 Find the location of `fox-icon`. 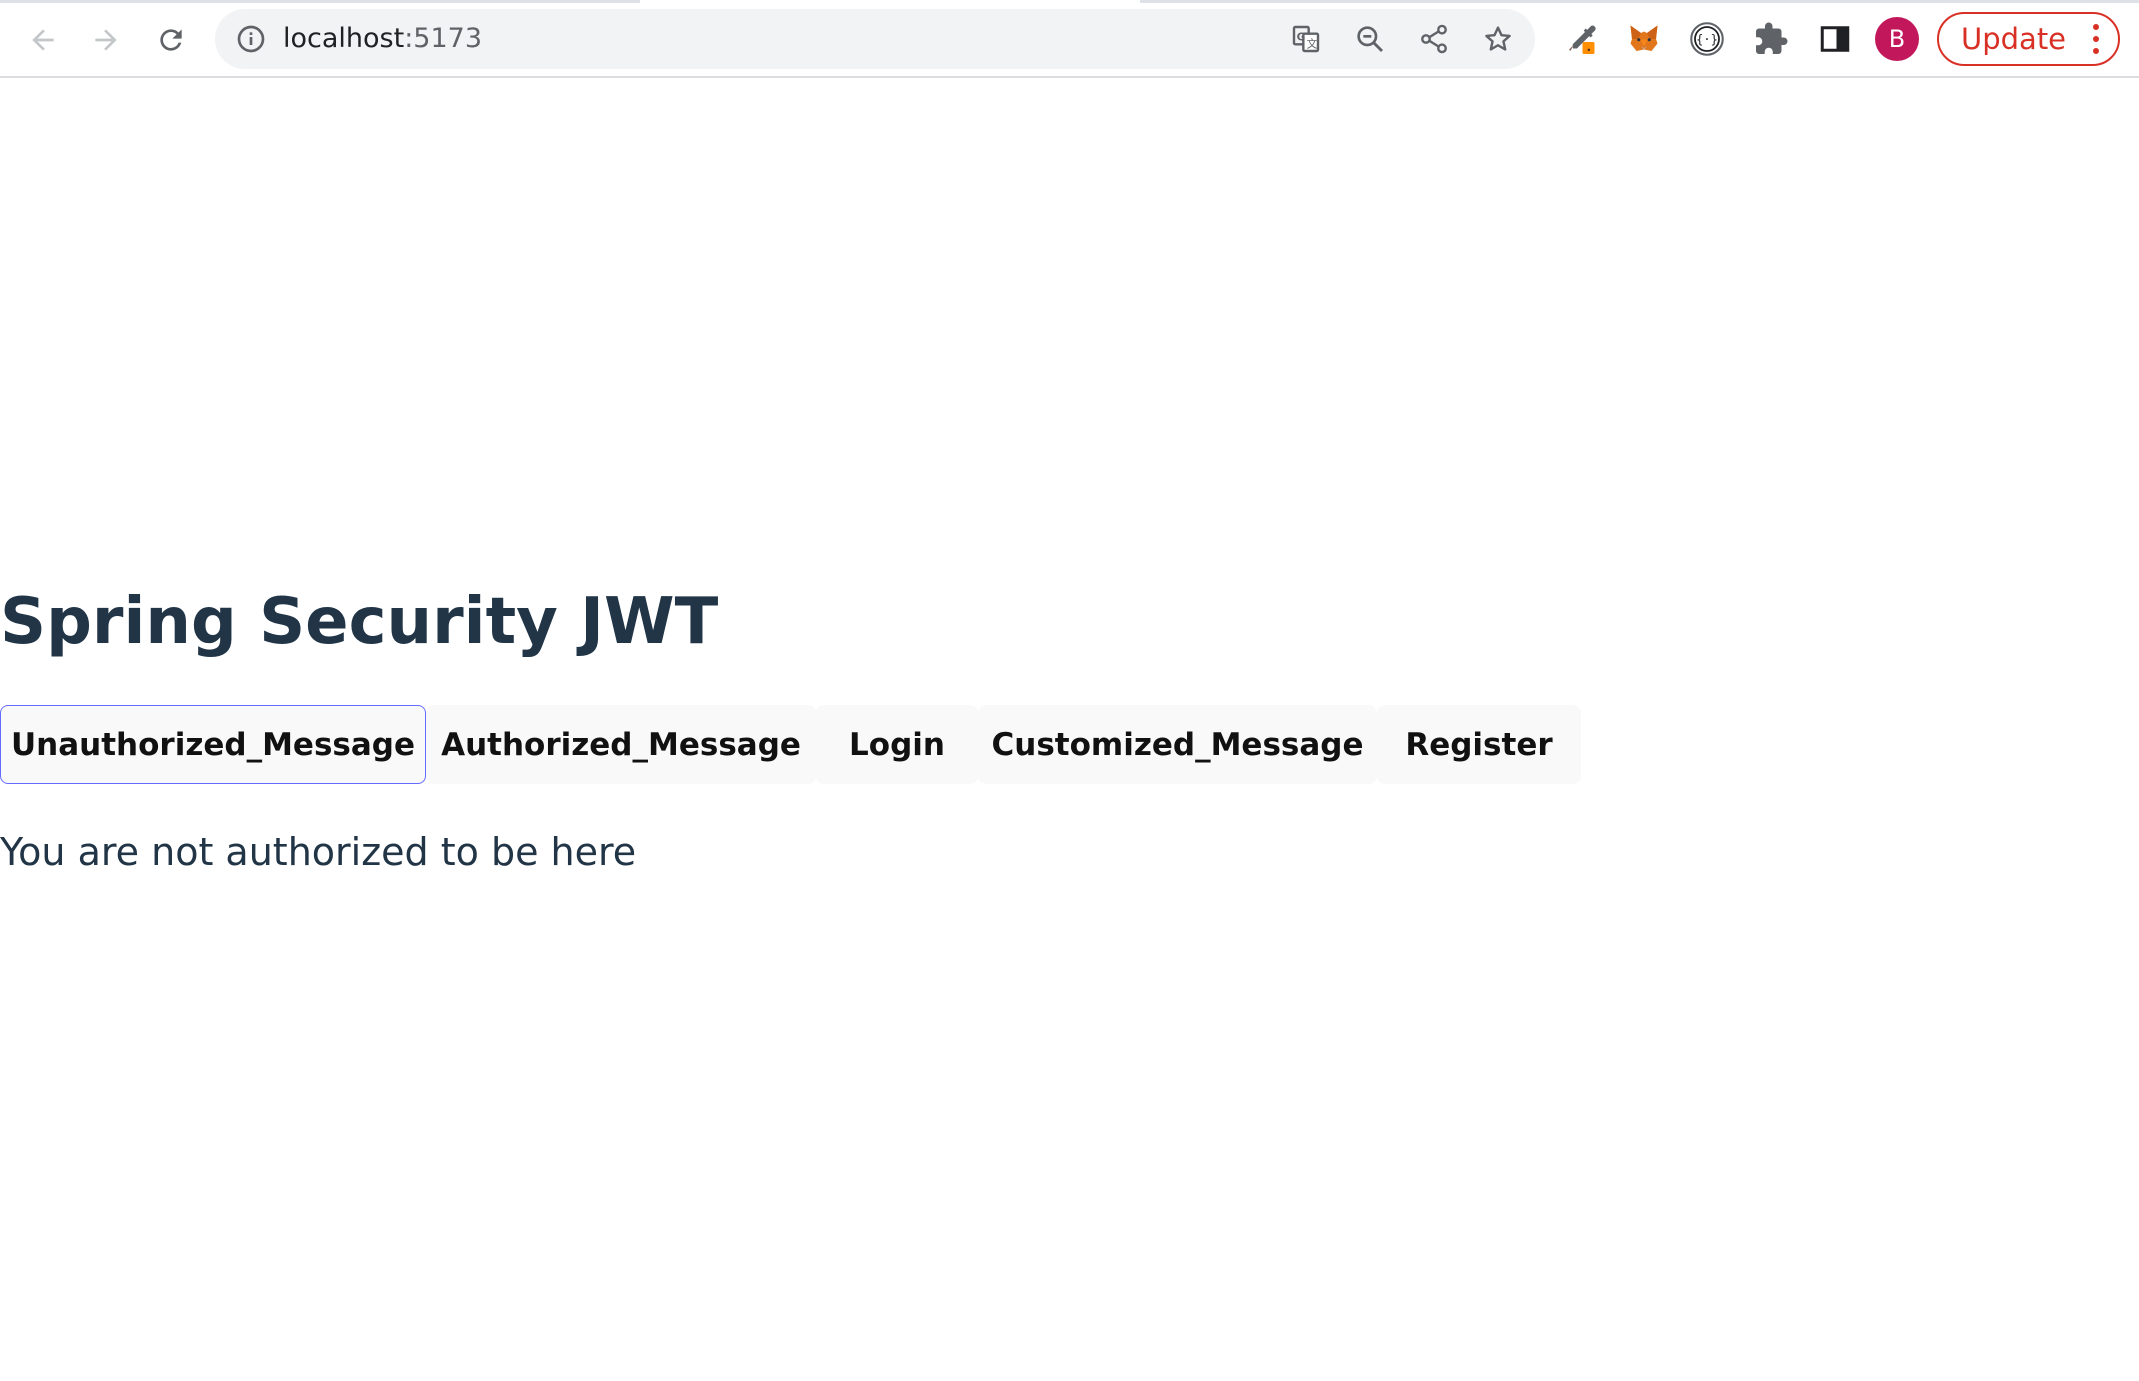

fox-icon is located at coordinates (1644, 38).